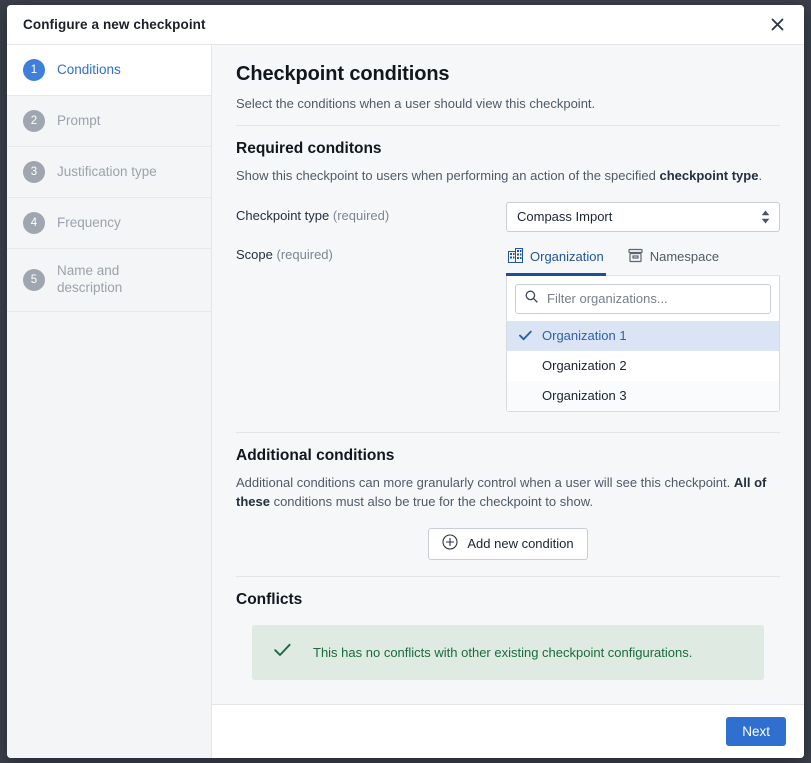 The width and height of the screenshot is (811, 763). I want to click on checkpoint-type-field: Compass Import, so click(643, 216).